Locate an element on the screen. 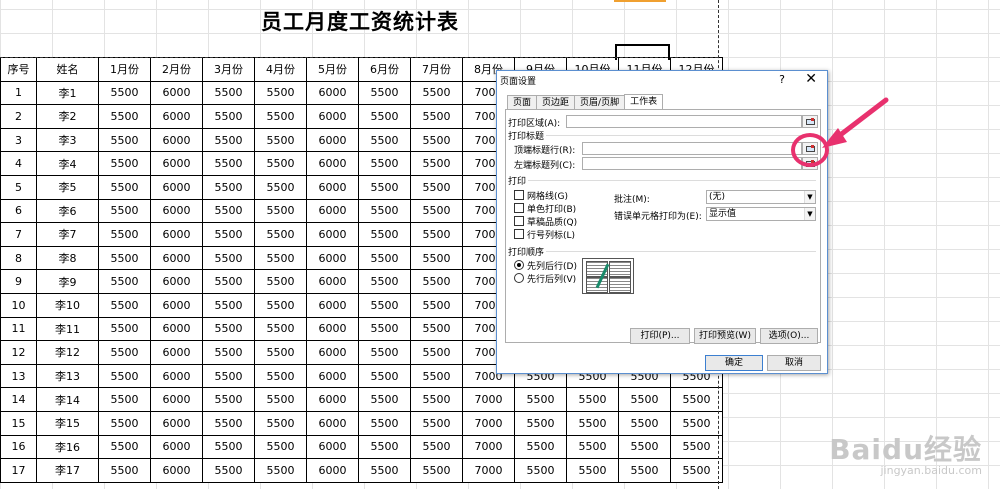 Image resolution: width=1000 pixels, height=489 pixels. column-header: 1月份 is located at coordinates (124, 69).